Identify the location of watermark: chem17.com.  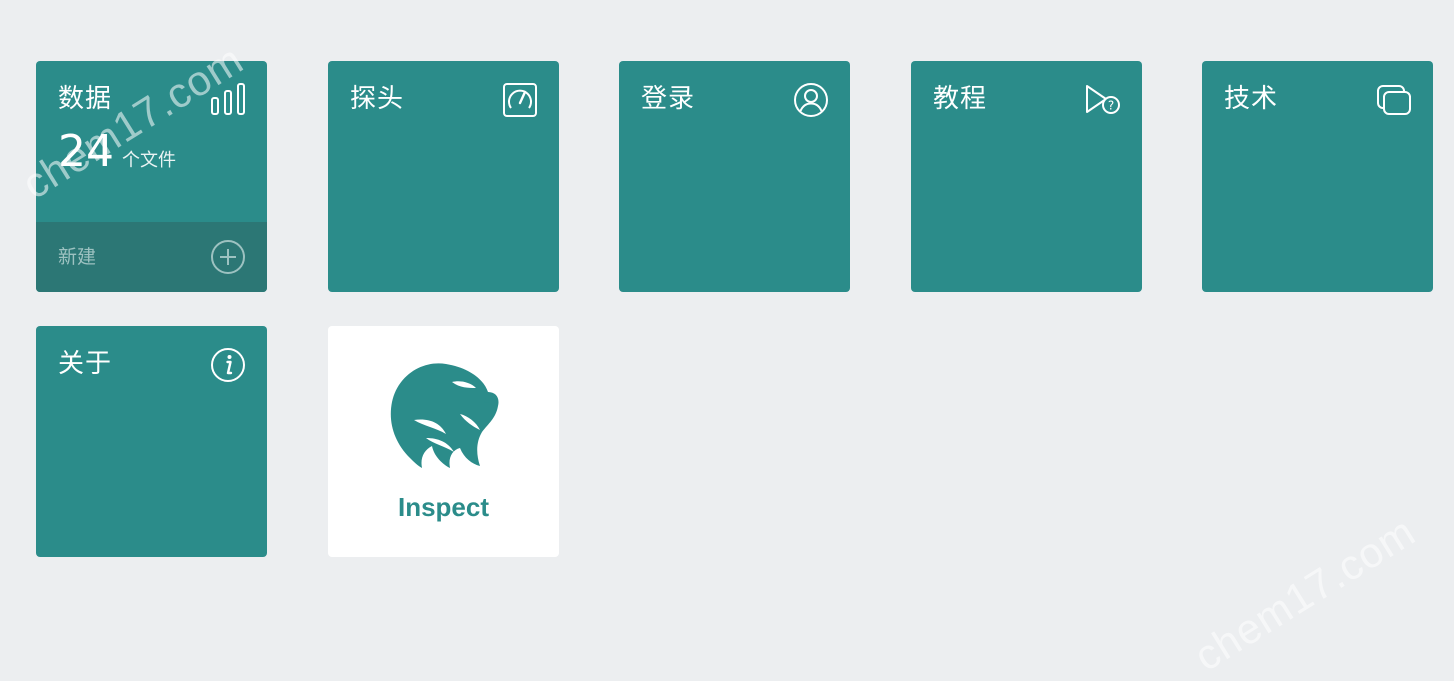
(1305, 593).